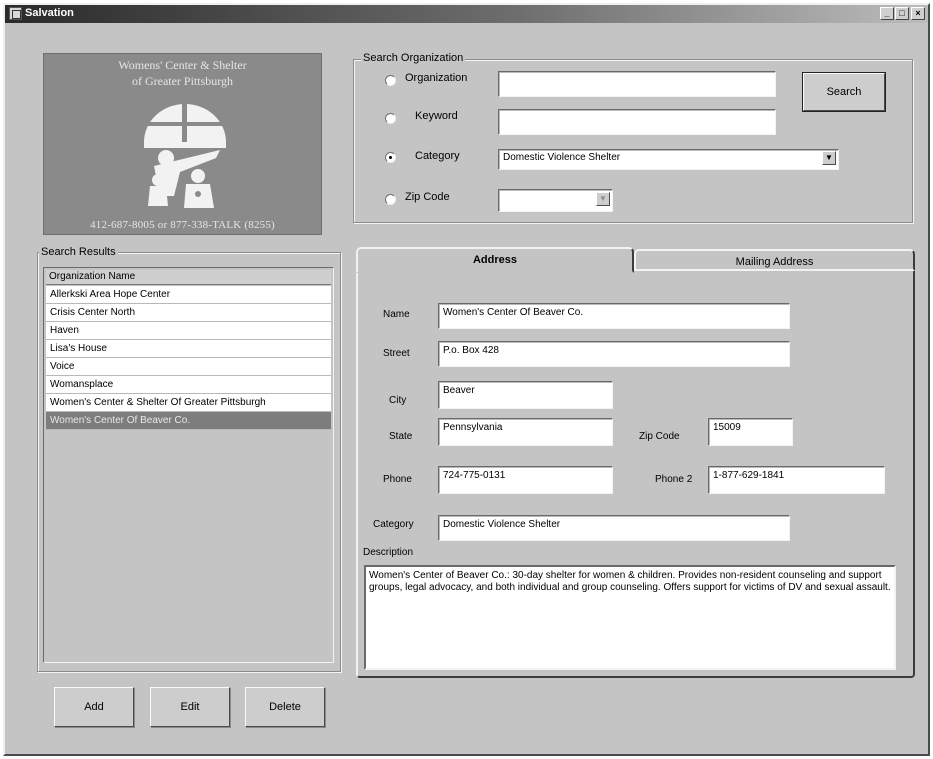 The image size is (933, 759). What do you see at coordinates (525, 395) in the screenshot?
I see `city-field: Beaver` at bounding box center [525, 395].